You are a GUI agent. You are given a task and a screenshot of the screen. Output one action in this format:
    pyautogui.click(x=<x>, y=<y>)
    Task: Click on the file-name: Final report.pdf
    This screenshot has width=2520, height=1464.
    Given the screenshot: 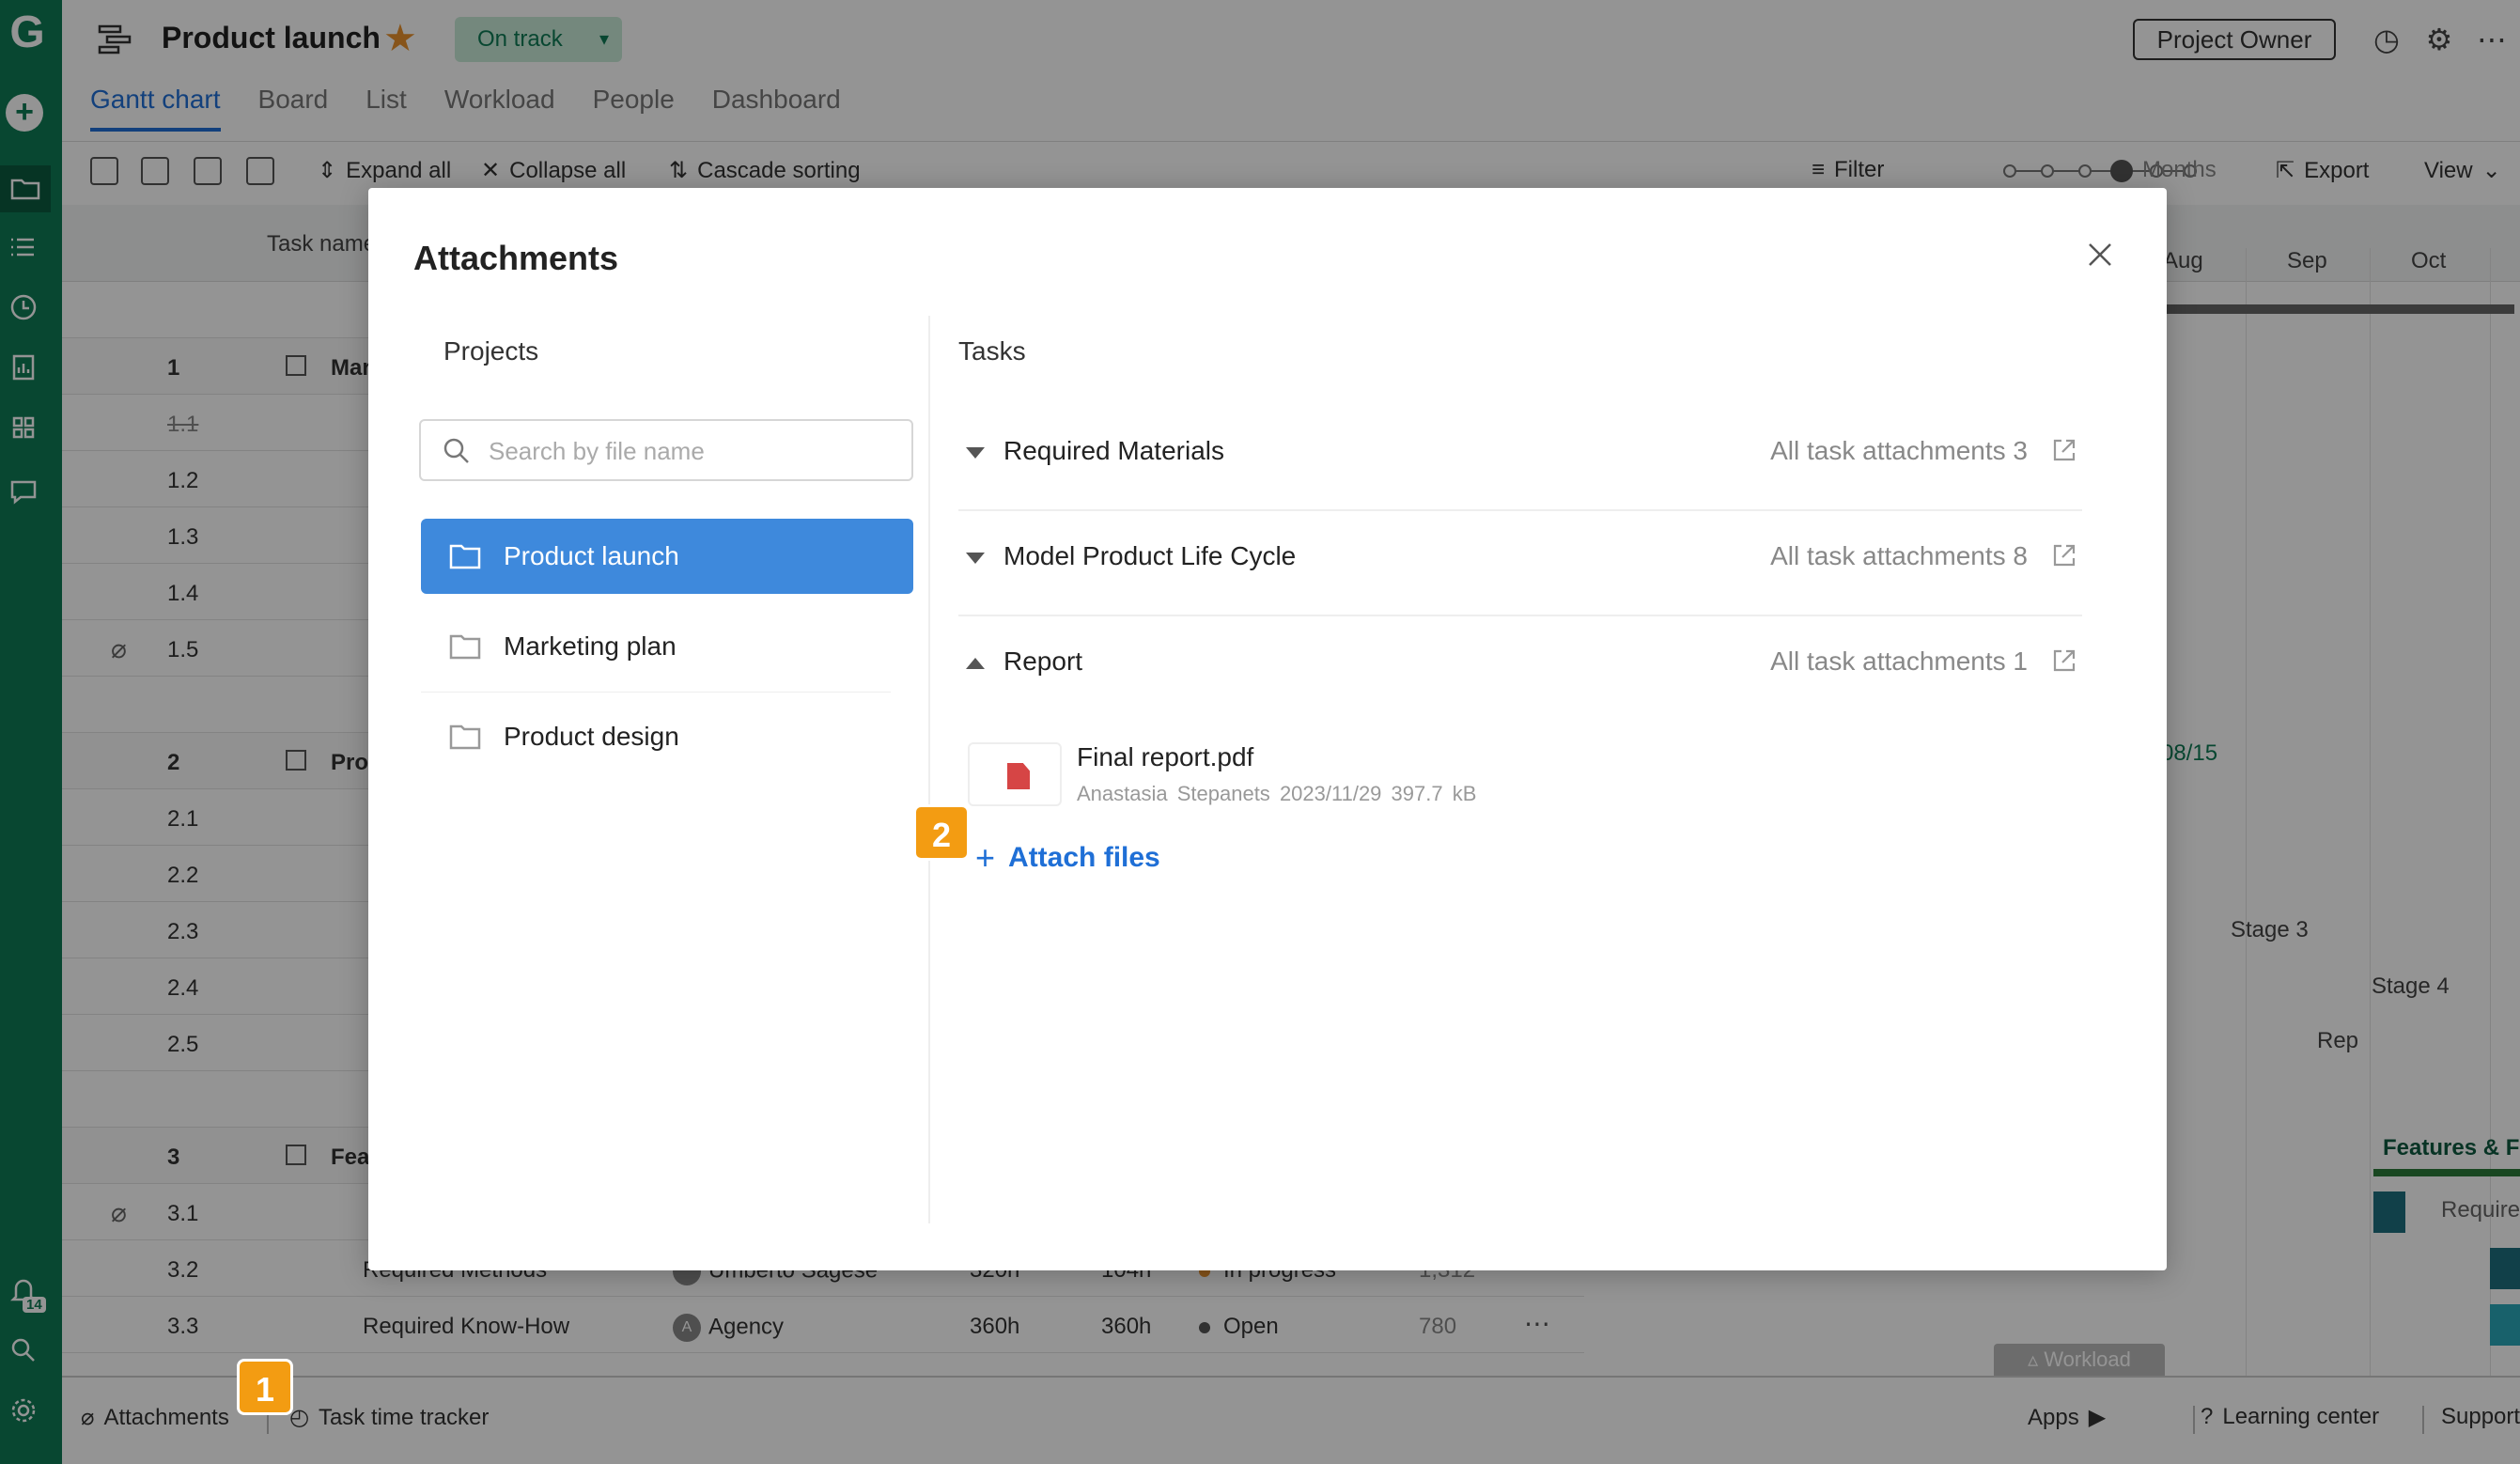 What is the action you would take?
    pyautogui.click(x=1165, y=757)
    